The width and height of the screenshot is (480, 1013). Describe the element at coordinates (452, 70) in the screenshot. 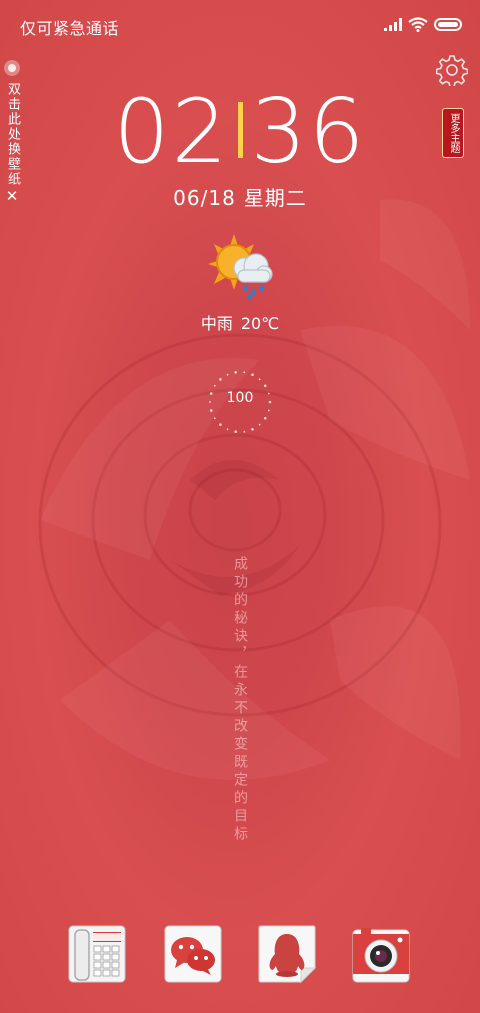

I see `settings-gear-icon` at that location.